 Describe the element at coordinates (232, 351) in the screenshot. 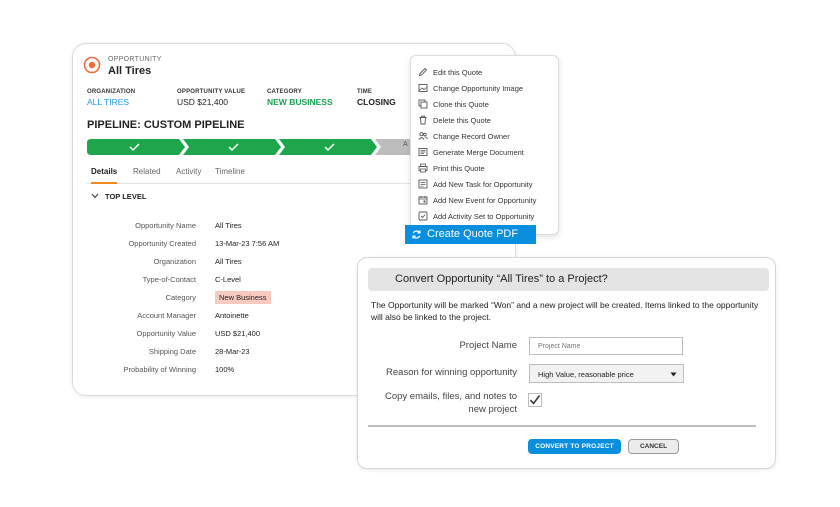

I see `field-value: 28-Mar-23` at that location.